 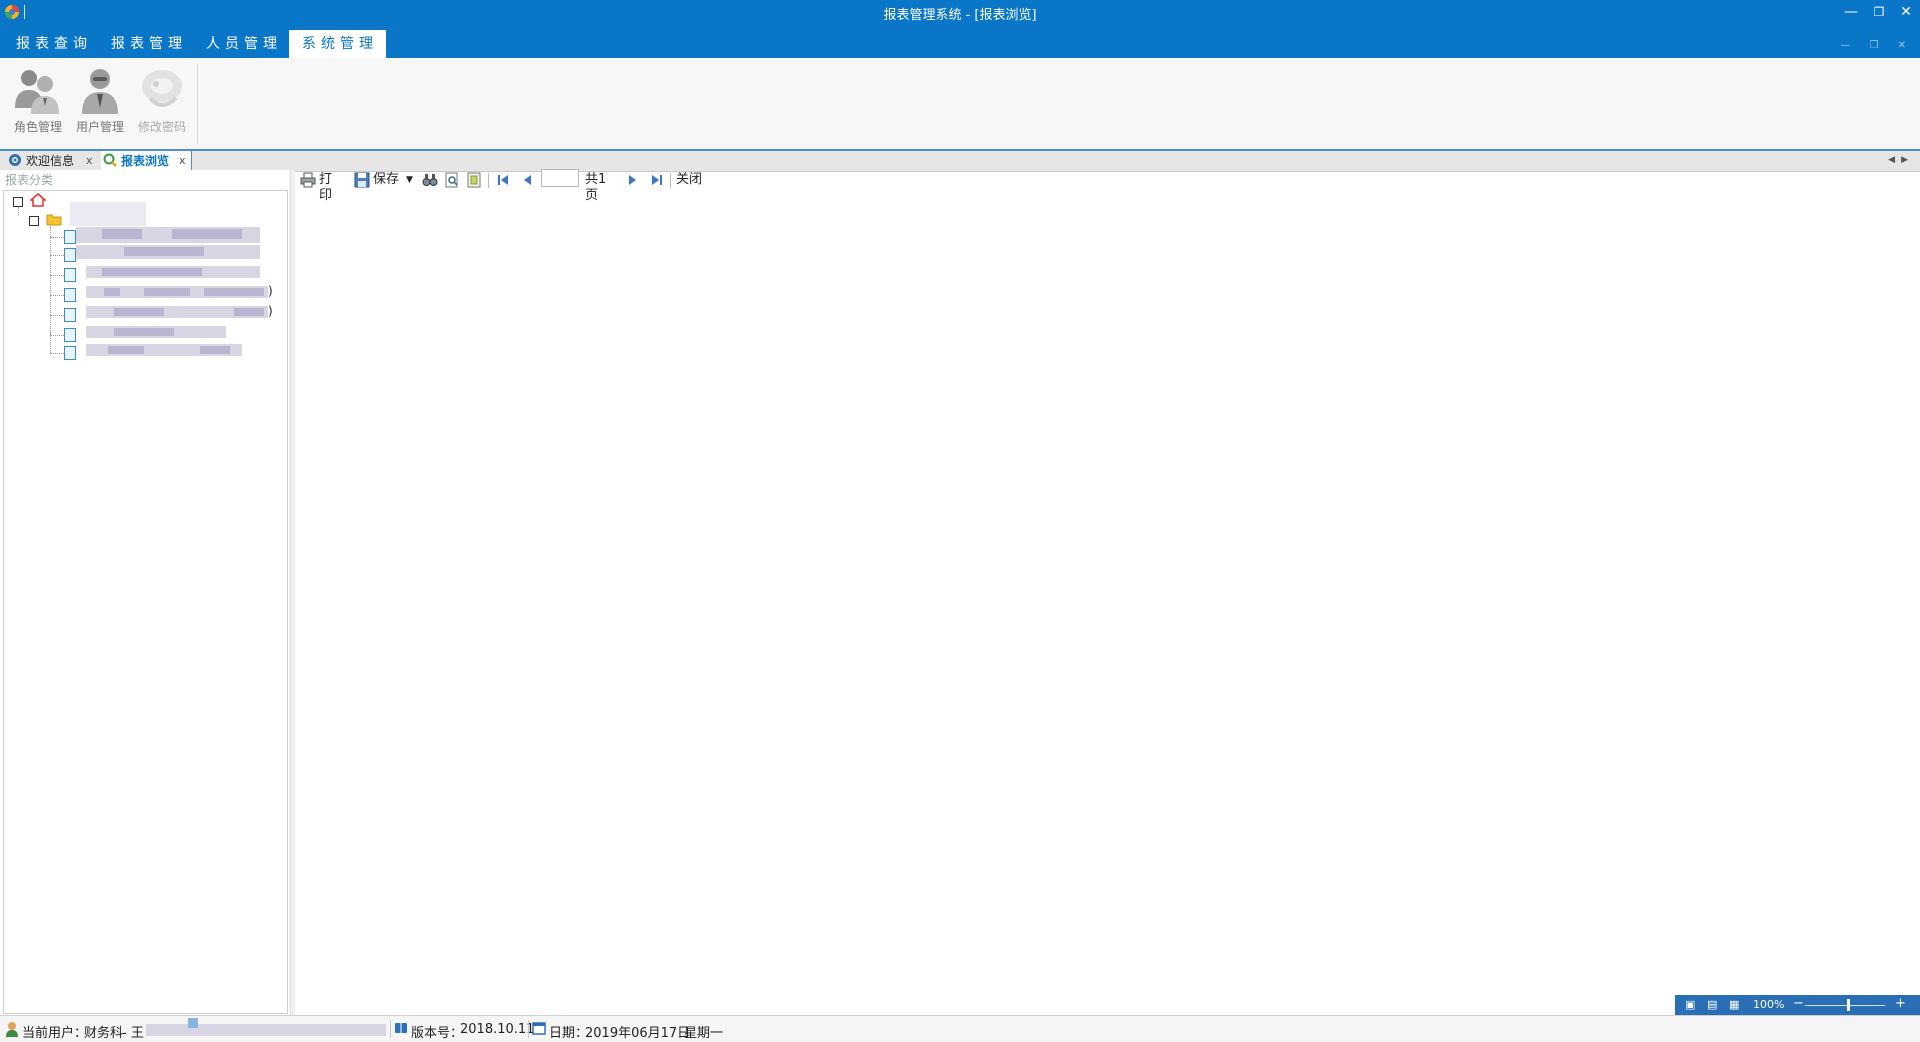 I want to click on first-page-icon, so click(x=503, y=180).